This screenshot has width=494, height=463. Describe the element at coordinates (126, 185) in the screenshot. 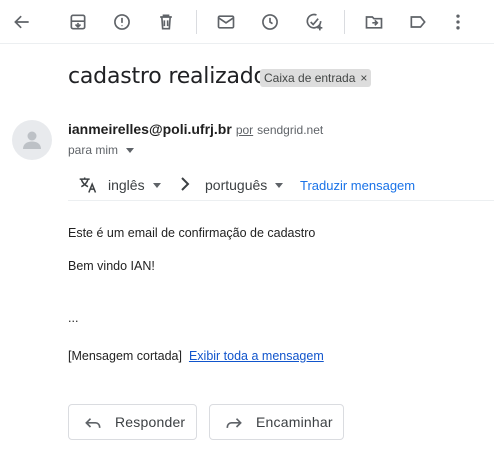

I see `source-language-label: inglês` at that location.